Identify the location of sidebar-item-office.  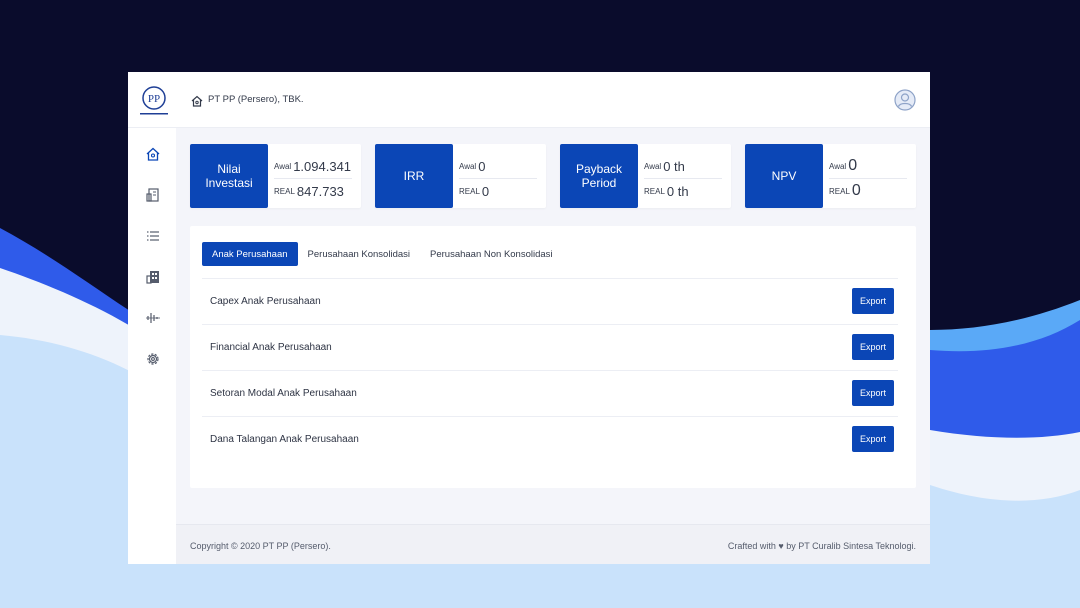
(153, 277).